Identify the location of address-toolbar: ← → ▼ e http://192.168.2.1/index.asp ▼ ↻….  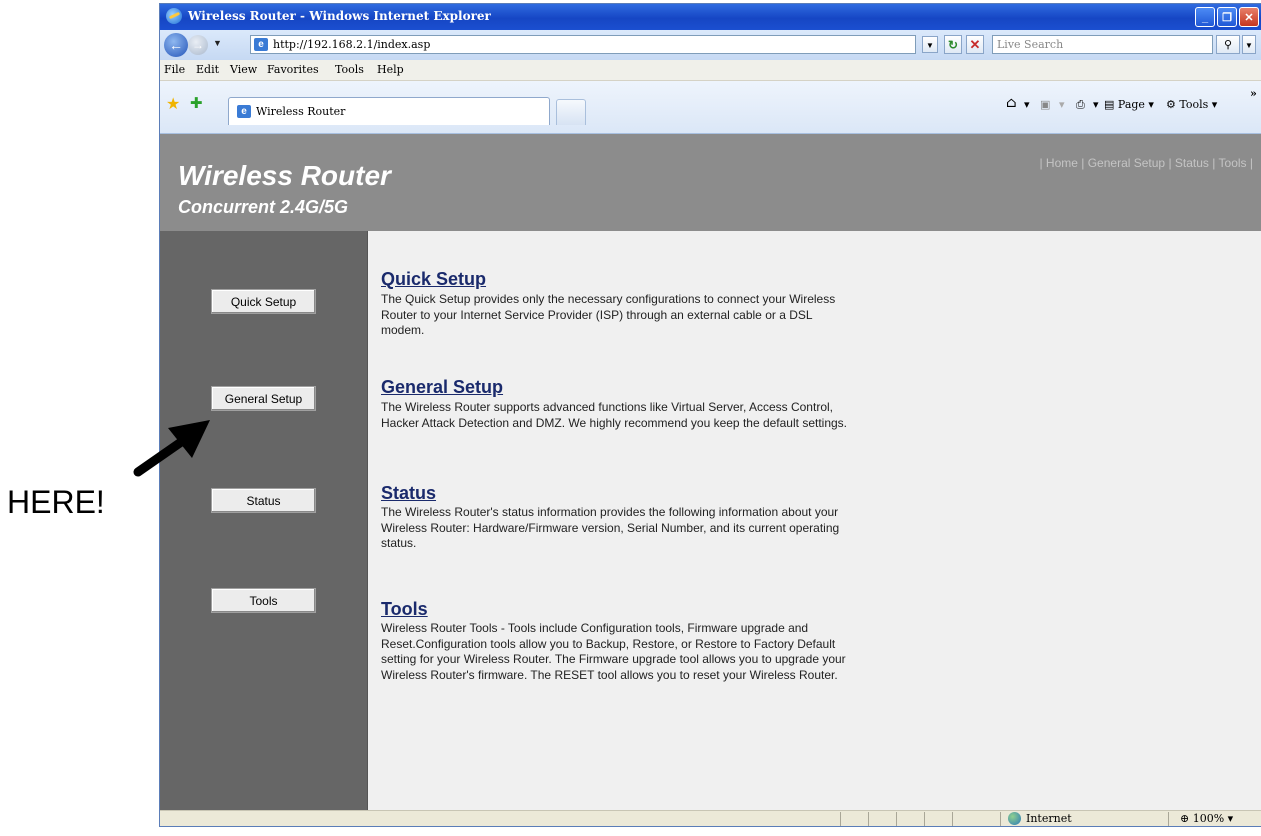
(710, 45).